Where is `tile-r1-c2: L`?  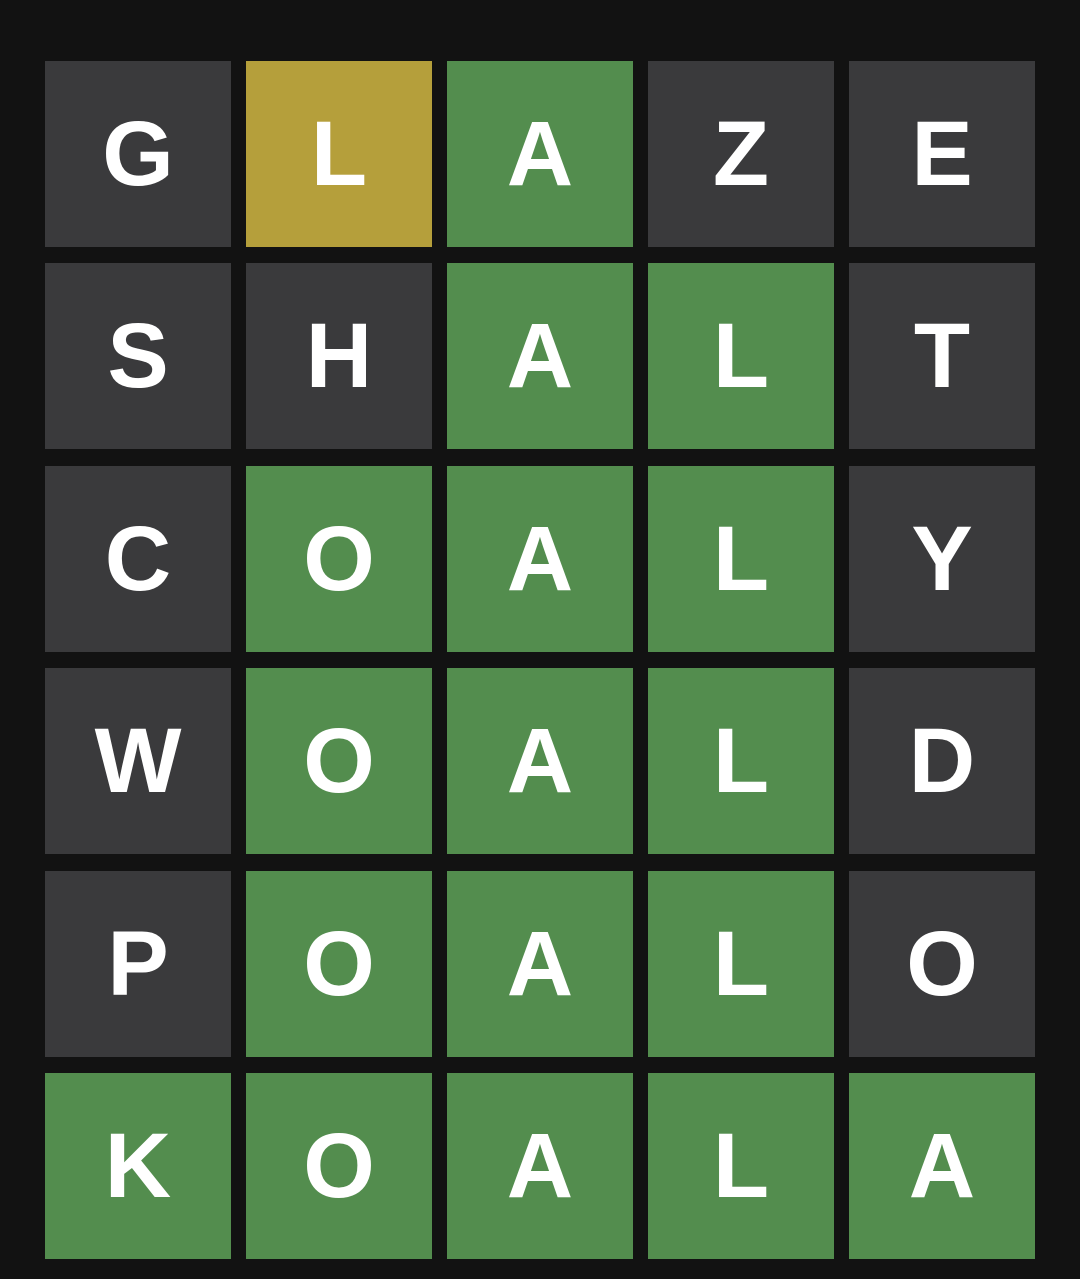 tile-r1-c2: L is located at coordinates (339, 154).